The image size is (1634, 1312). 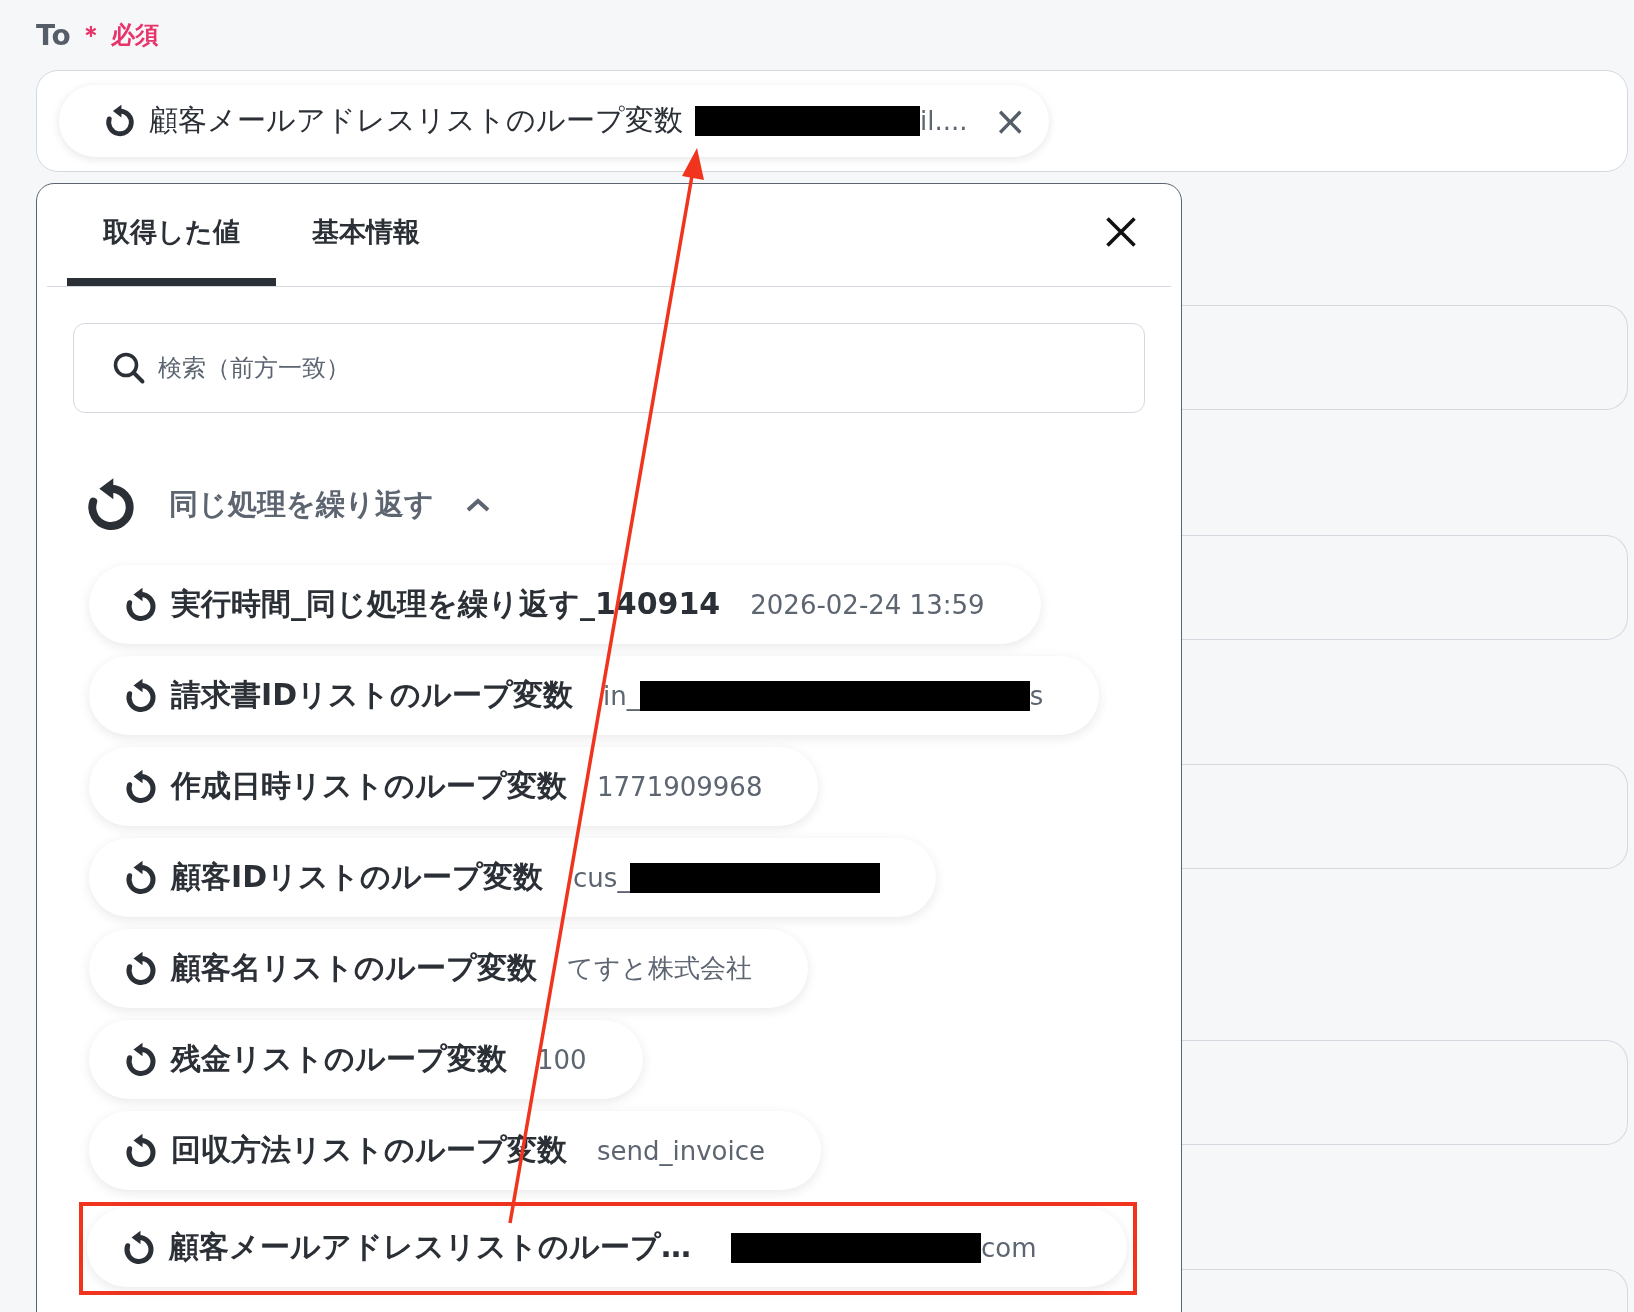 I want to click on item-value: s, so click(x=1036, y=695).